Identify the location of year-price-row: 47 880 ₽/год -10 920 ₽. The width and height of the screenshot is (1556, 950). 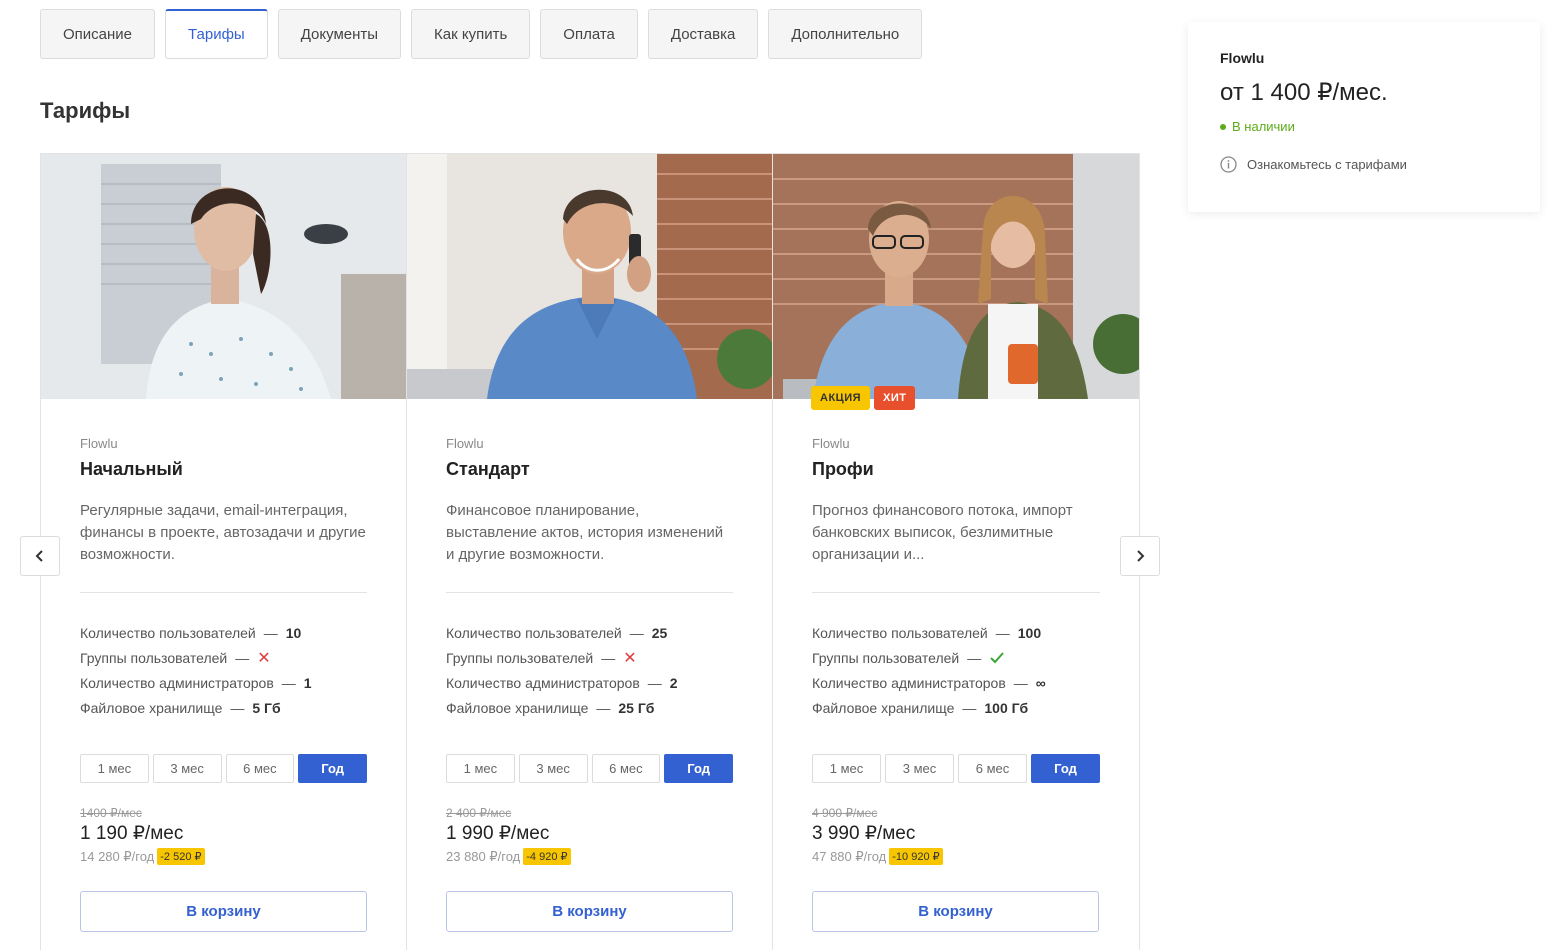
(956, 856).